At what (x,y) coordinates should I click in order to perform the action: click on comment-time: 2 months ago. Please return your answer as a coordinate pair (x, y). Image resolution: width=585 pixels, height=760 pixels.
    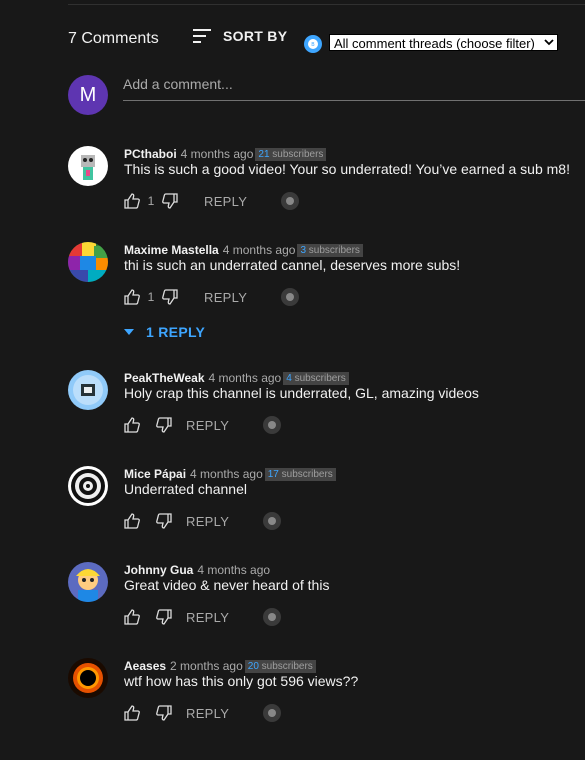
    Looking at the image, I should click on (206, 666).